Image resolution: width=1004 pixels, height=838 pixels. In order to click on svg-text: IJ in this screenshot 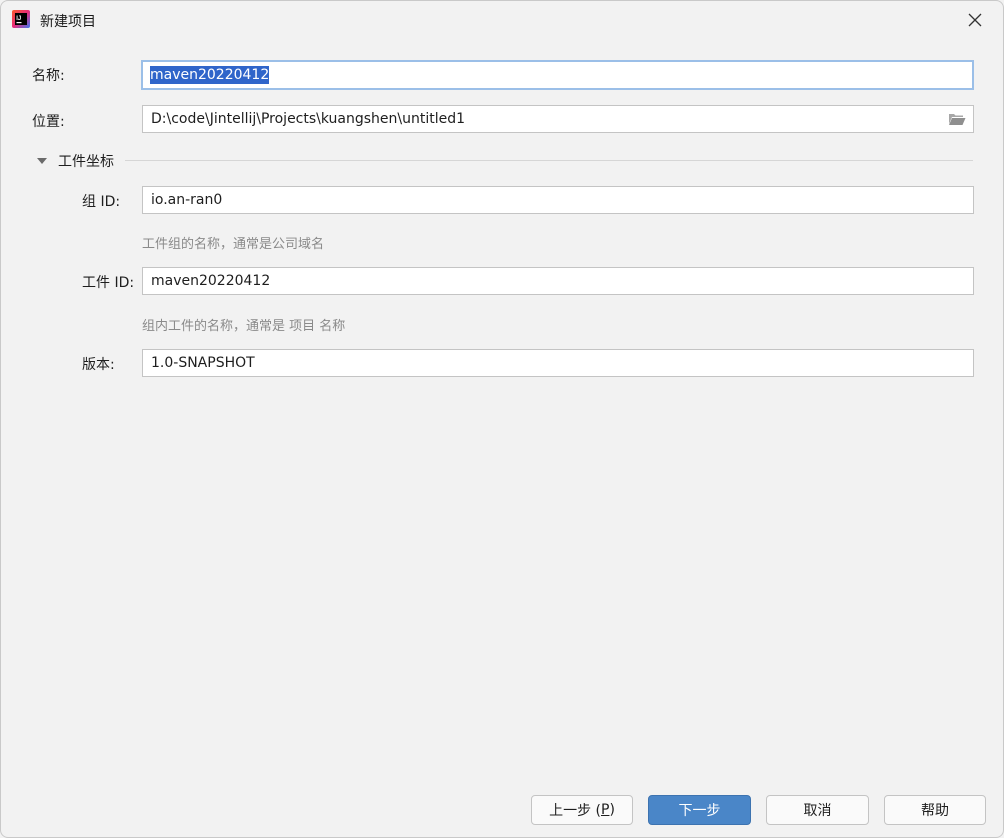, I will do `click(18, 19)`.